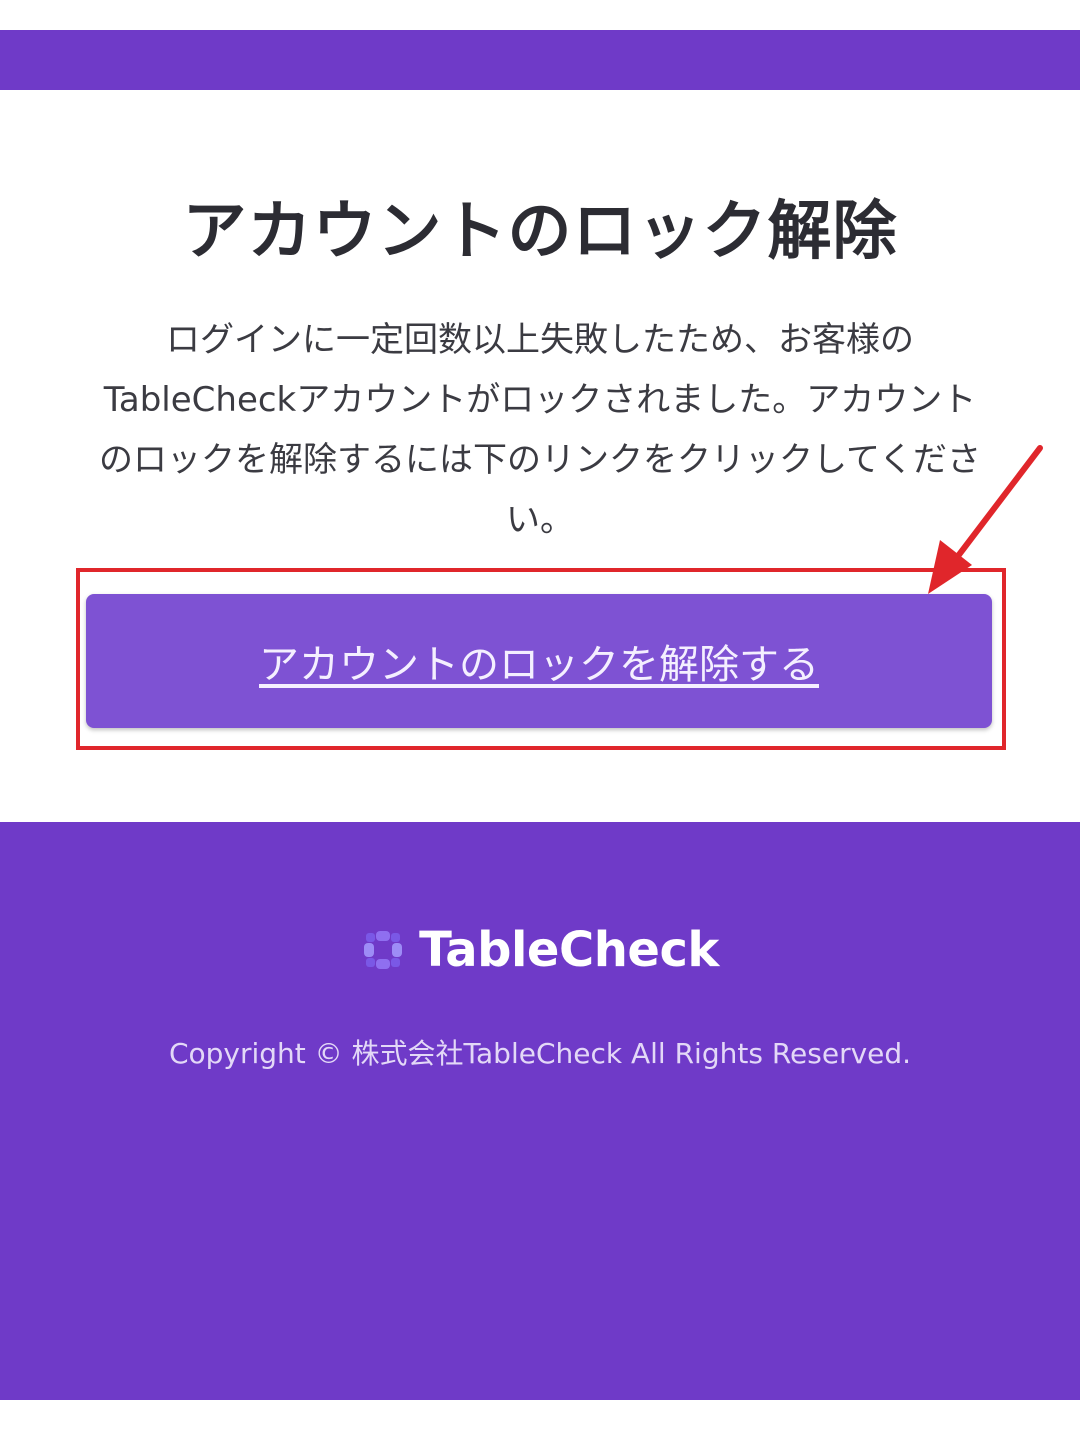 Image resolution: width=1080 pixels, height=1440 pixels. What do you see at coordinates (540, 60) in the screenshot?
I see `header-band` at bounding box center [540, 60].